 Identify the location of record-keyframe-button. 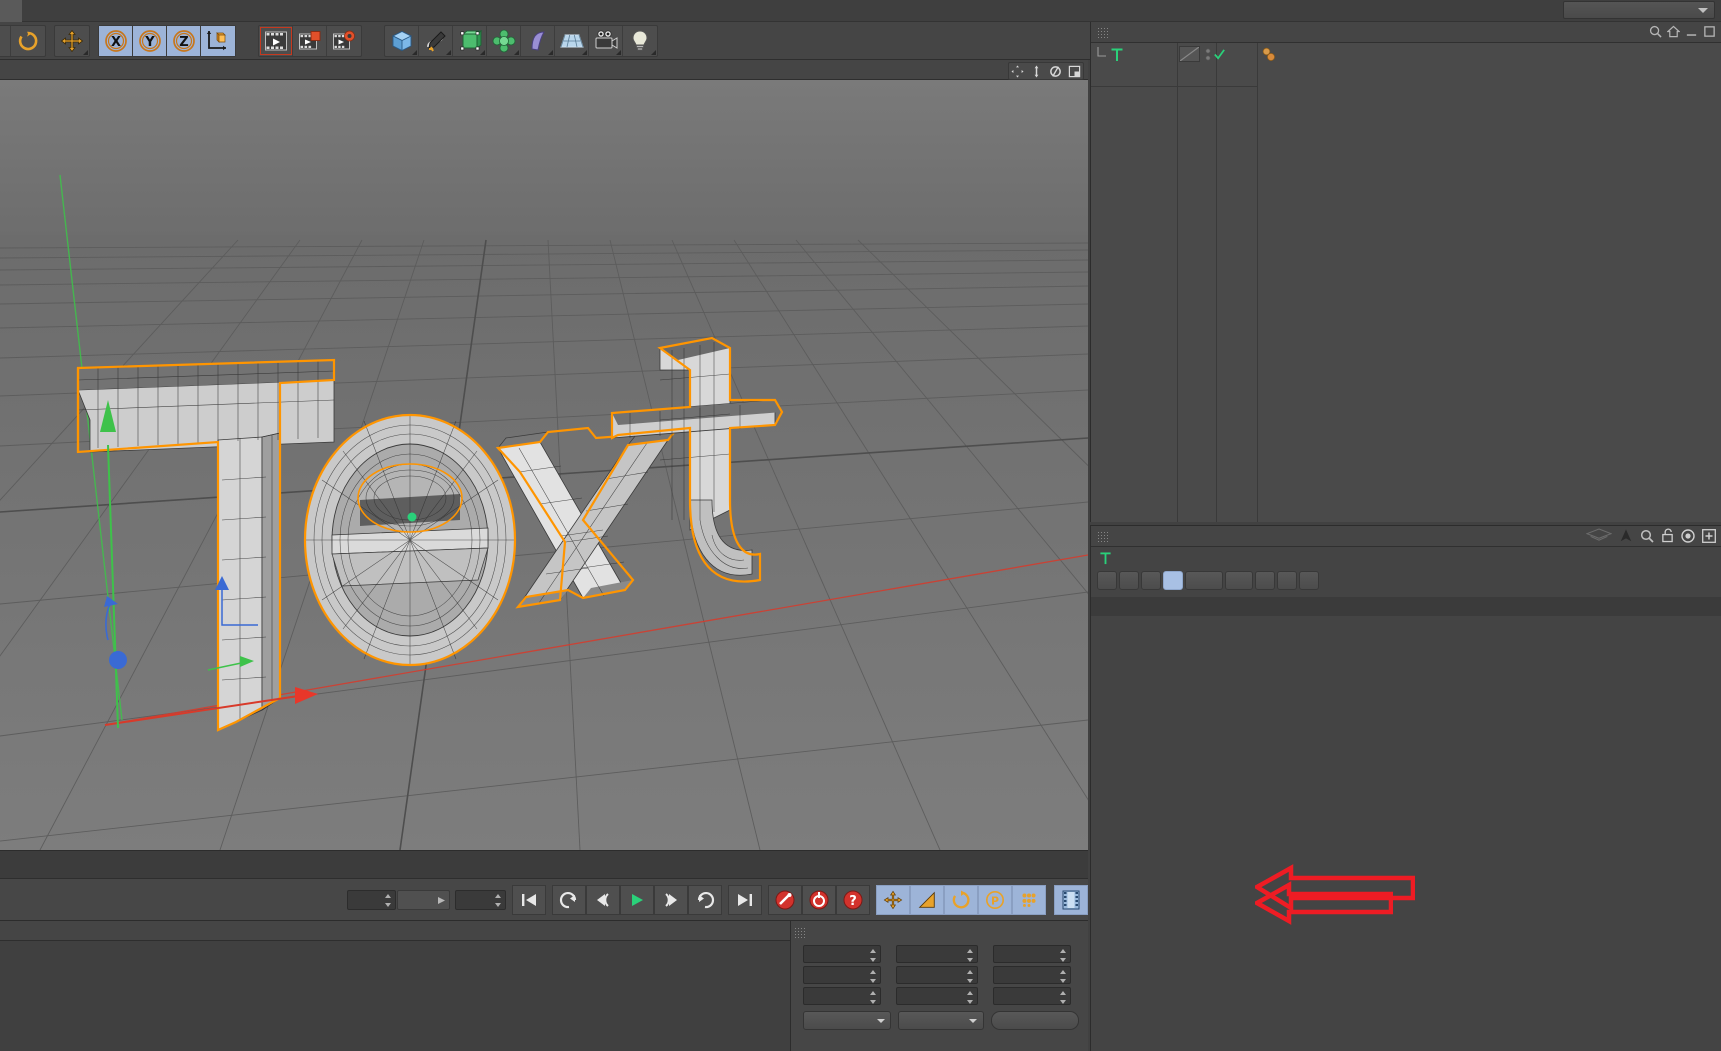
(785, 899).